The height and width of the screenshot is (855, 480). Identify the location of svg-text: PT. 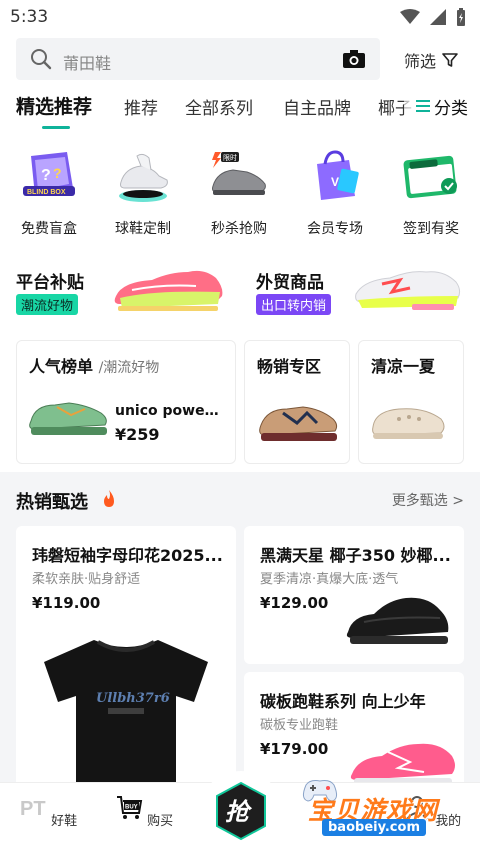
(33, 809).